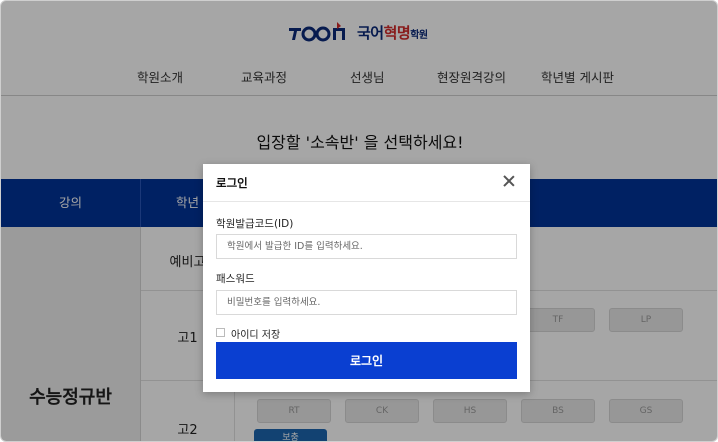 The width and height of the screenshot is (718, 442). I want to click on id-input, so click(366, 246).